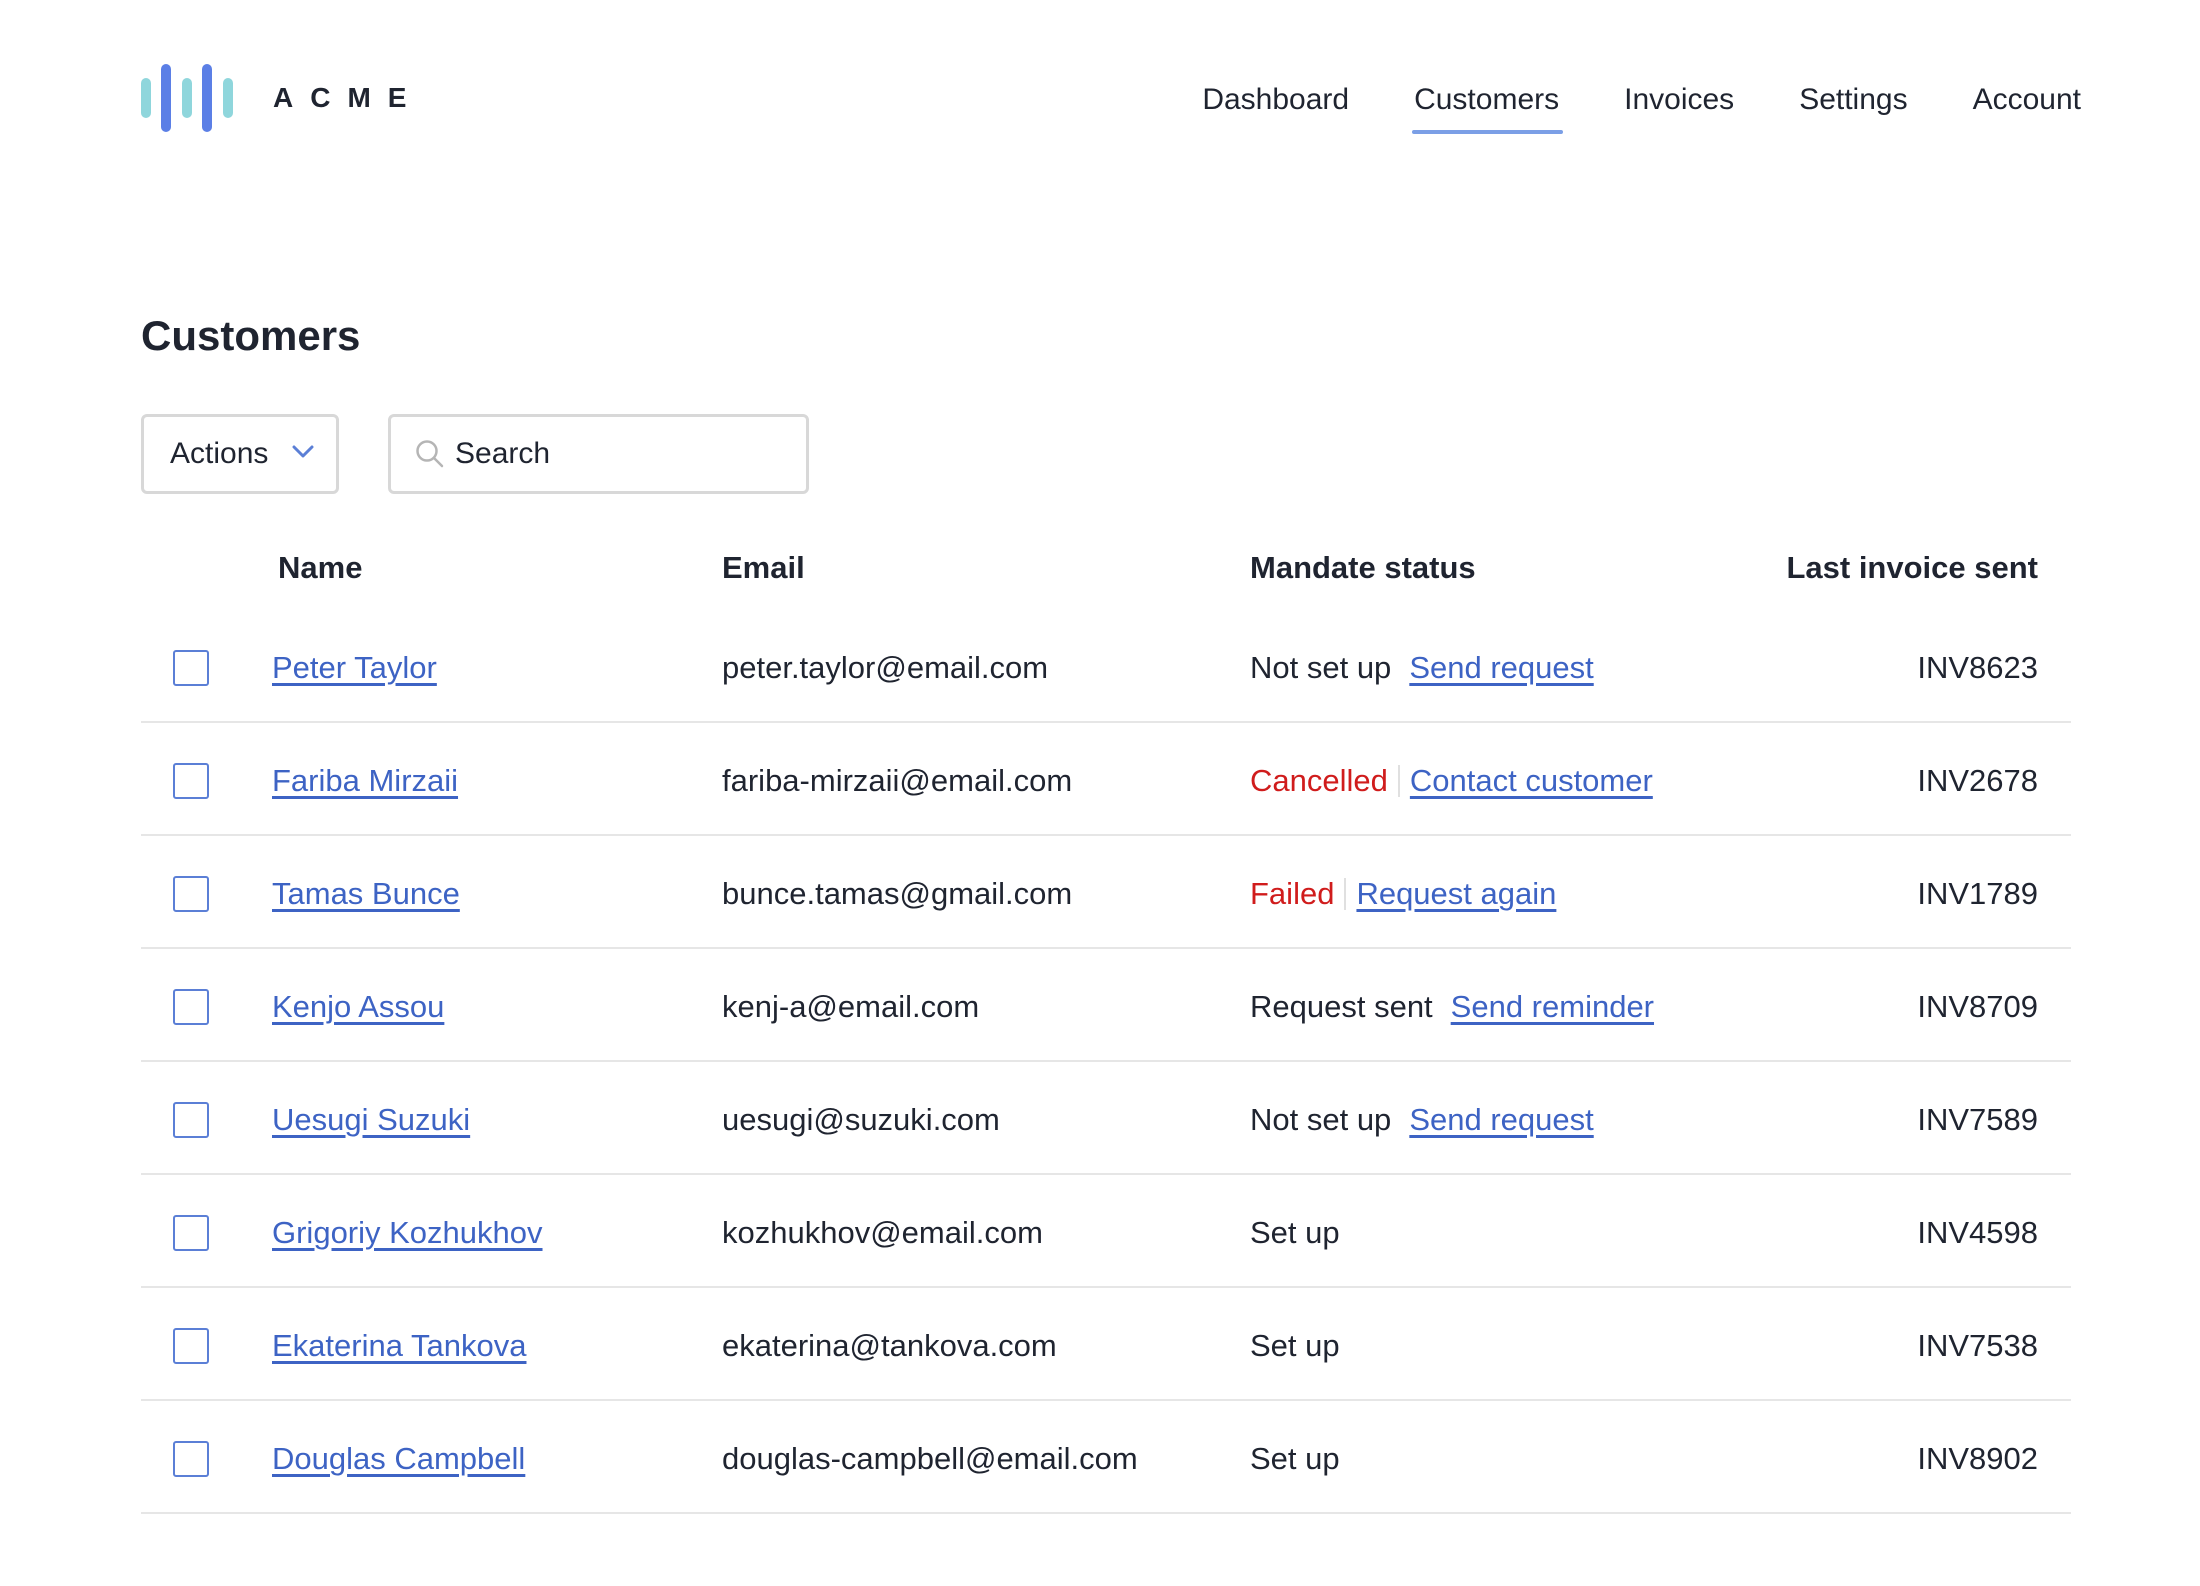  I want to click on customer-email: fariba-mirzaii@email.com, so click(897, 780).